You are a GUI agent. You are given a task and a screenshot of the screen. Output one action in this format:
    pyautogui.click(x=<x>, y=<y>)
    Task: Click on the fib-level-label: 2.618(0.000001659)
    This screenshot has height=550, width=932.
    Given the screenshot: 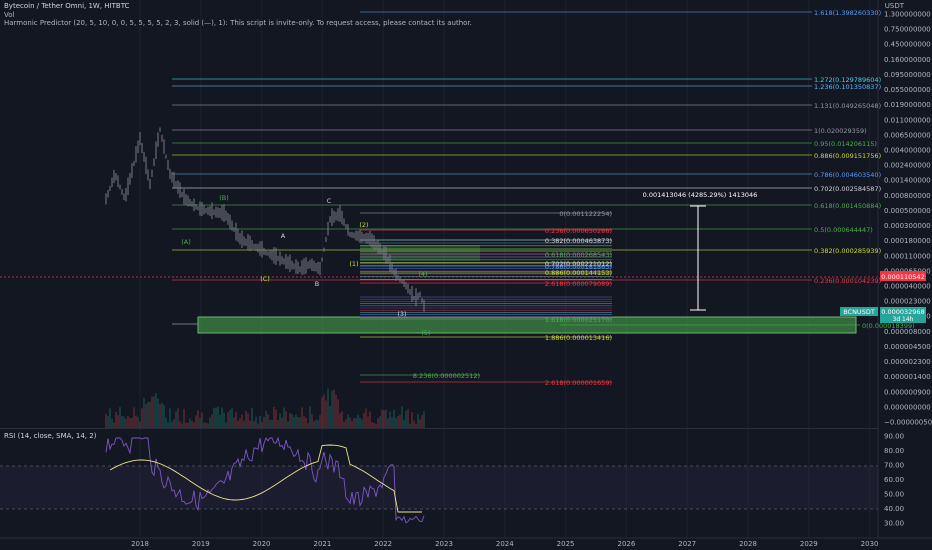 What is the action you would take?
    pyautogui.click(x=578, y=383)
    